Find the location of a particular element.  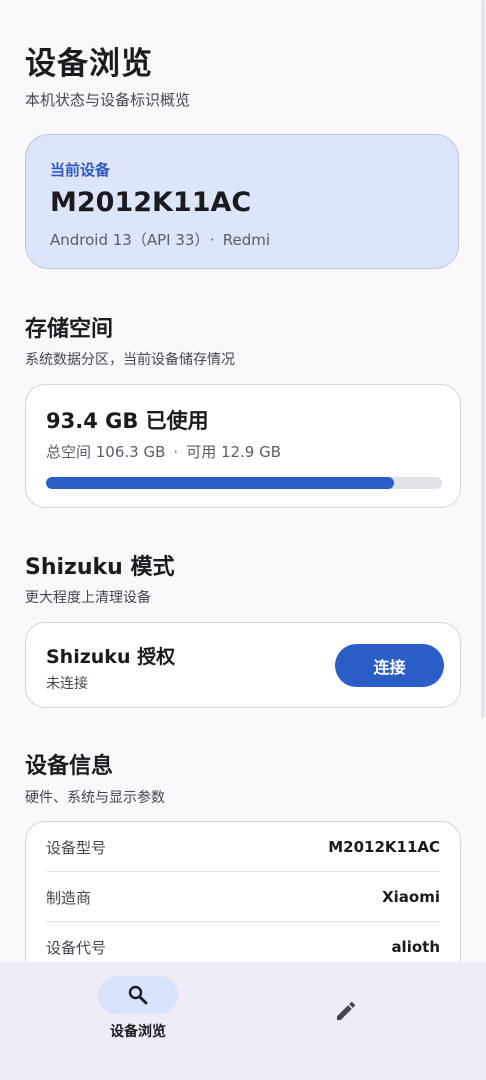

nav-item-device-browse: 设备浏览 is located at coordinates (121, 1021).